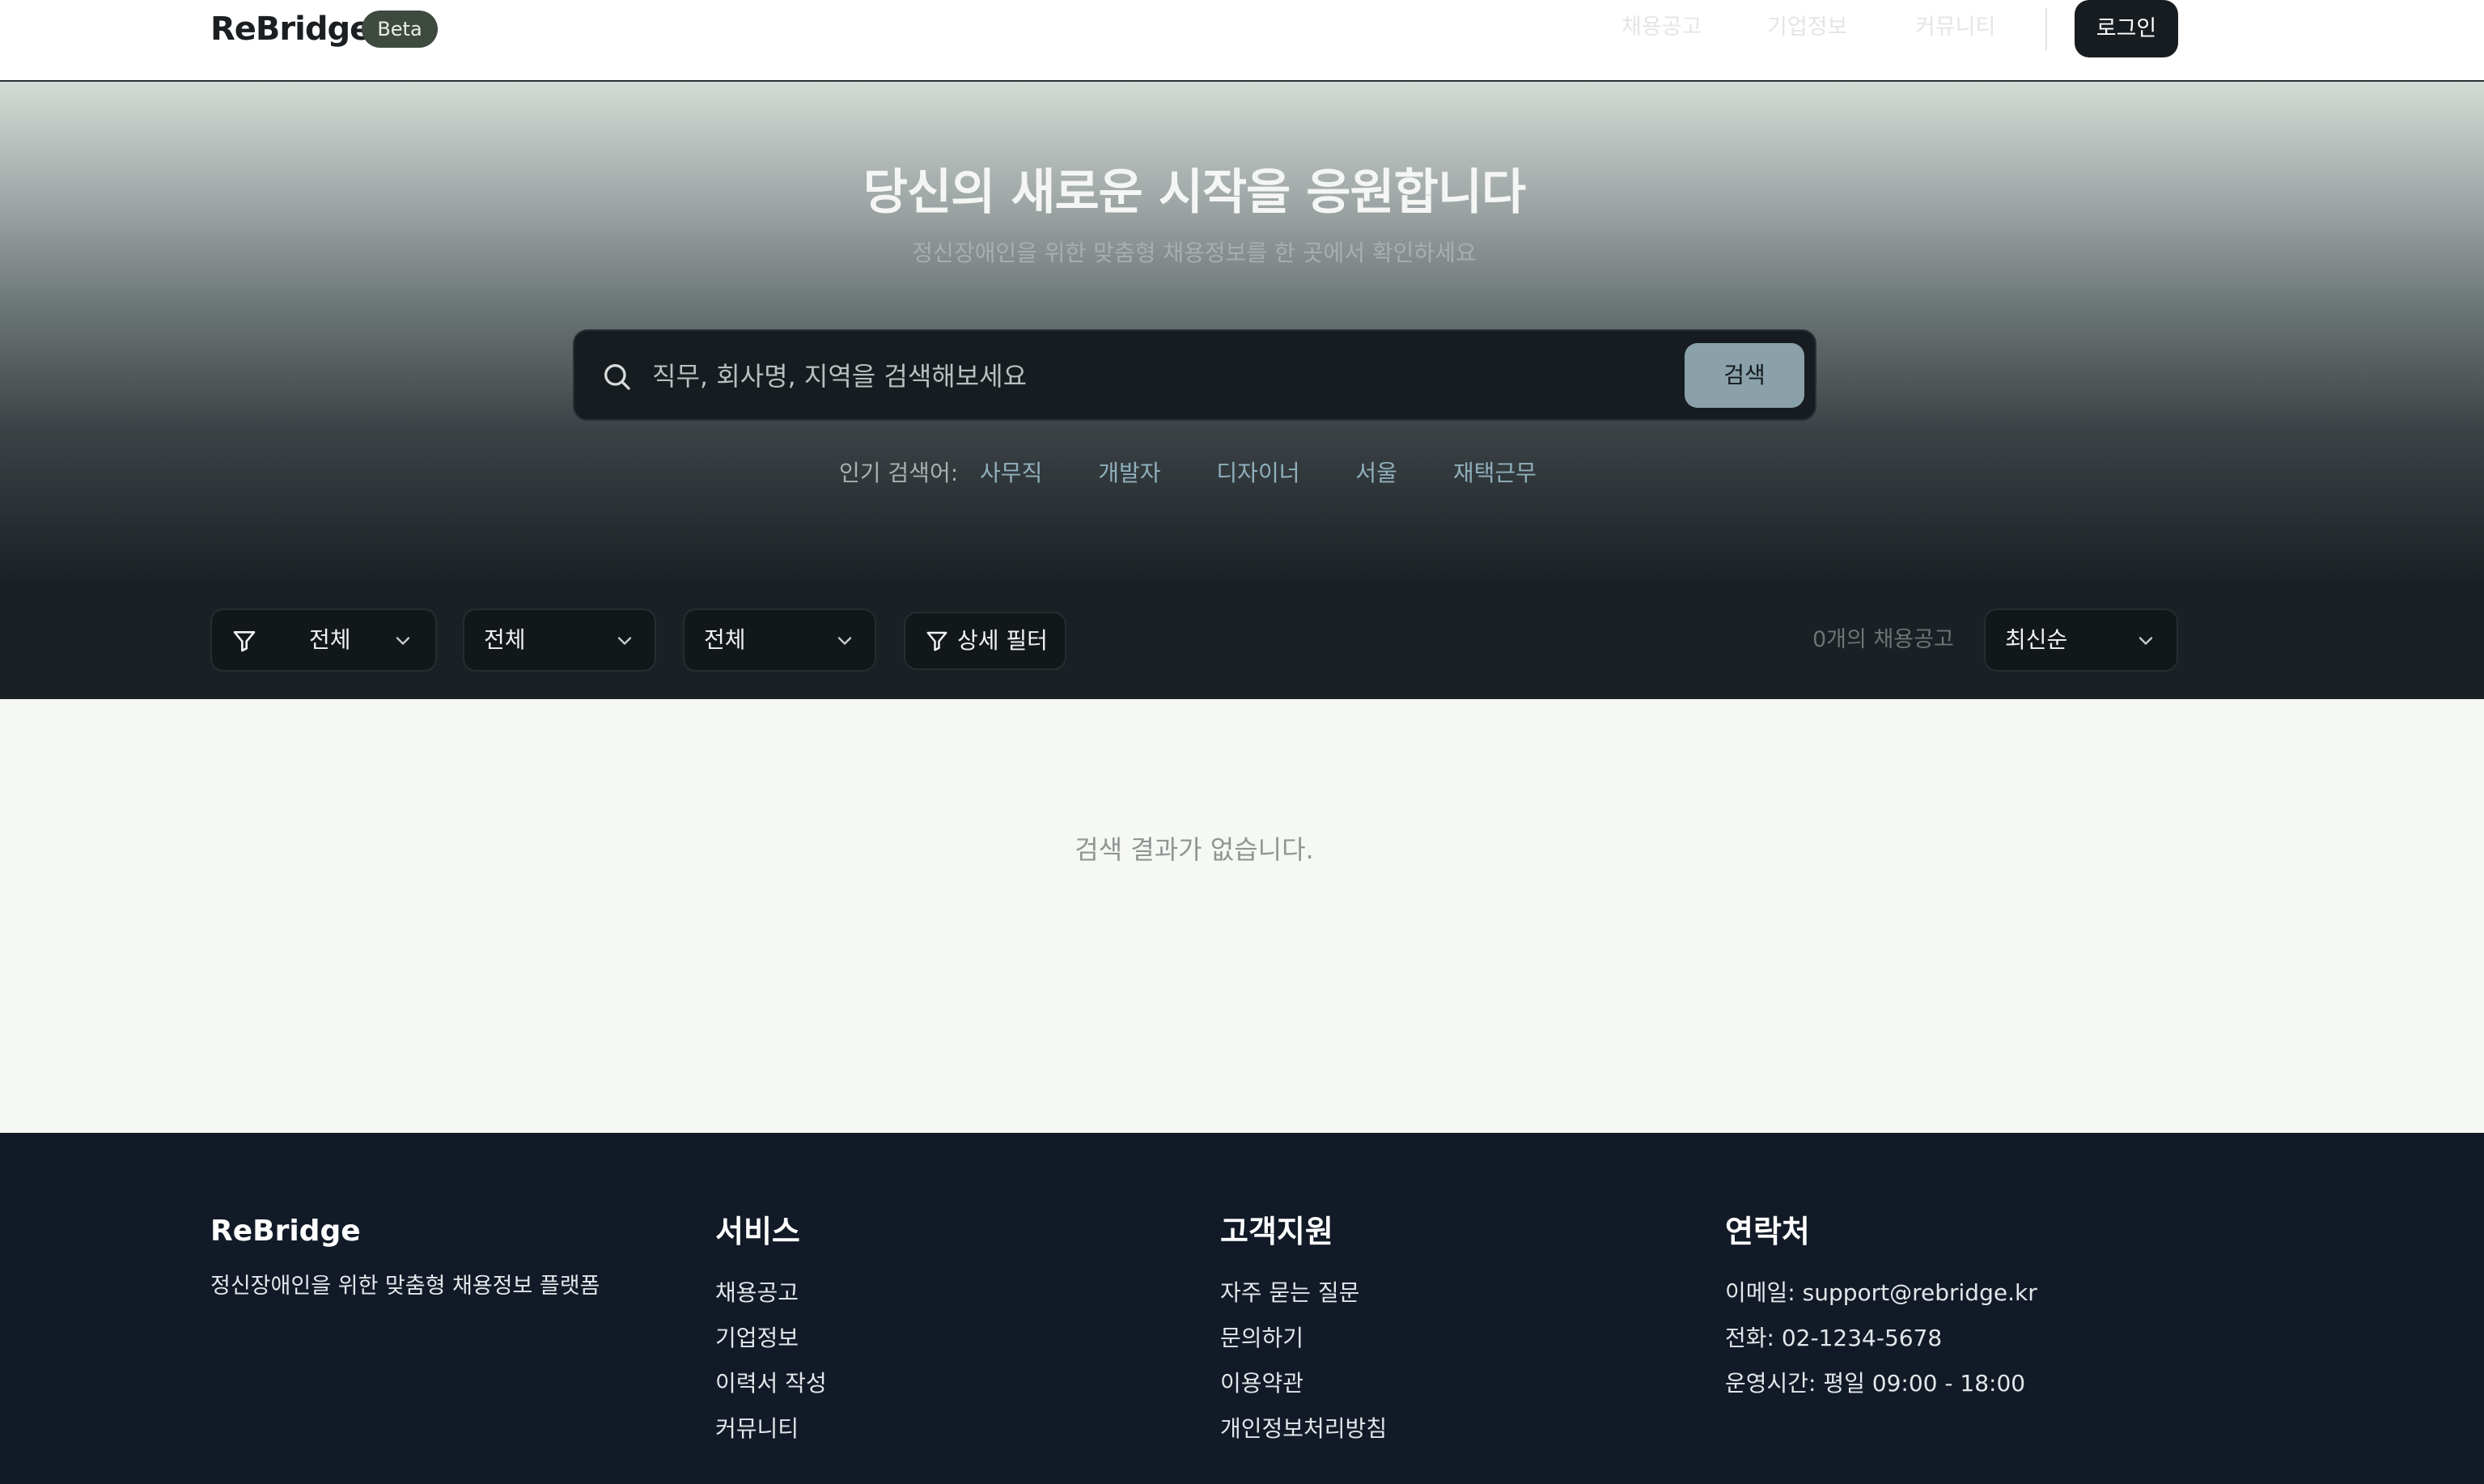  What do you see at coordinates (1883, 639) in the screenshot?
I see `job-count: 0개의 채용공고` at bounding box center [1883, 639].